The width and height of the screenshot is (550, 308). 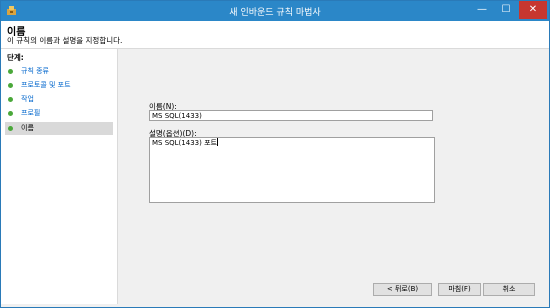 I want to click on step-protocol-port: 프로토콜 및 포트, so click(x=59, y=85).